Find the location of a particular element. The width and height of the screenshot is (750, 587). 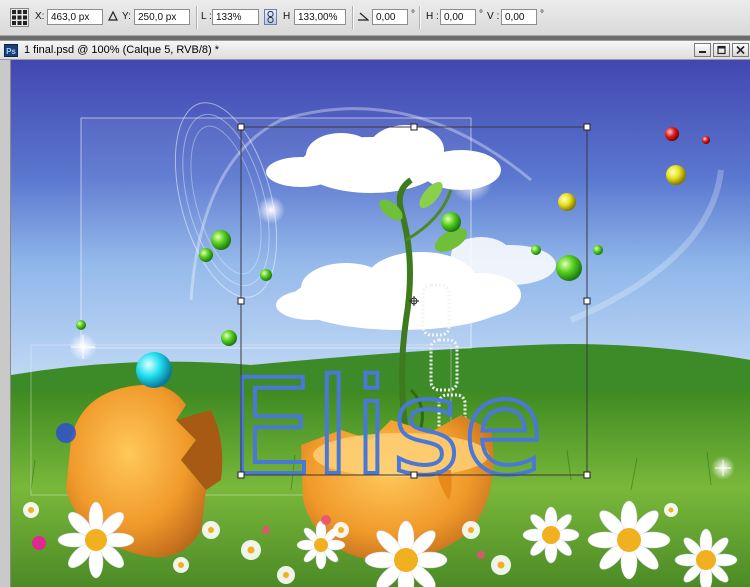

maximize-icon is located at coordinates (721, 50).